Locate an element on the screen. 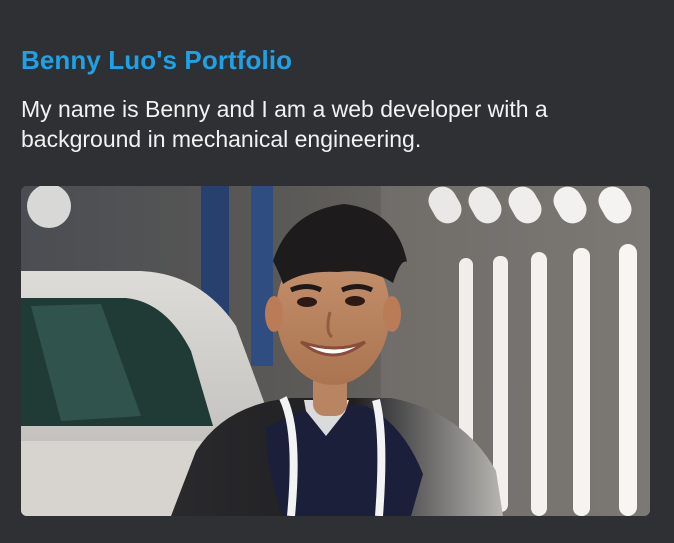 The height and width of the screenshot is (543, 674). blue-lift-post is located at coordinates (262, 276).